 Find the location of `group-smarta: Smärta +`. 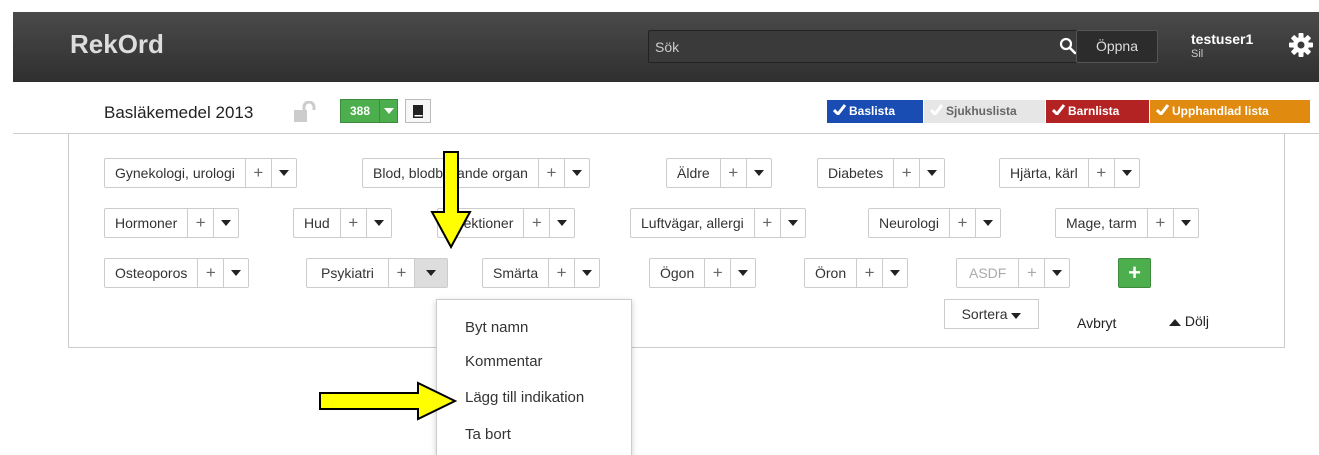

group-smarta: Smärta + is located at coordinates (541, 273).